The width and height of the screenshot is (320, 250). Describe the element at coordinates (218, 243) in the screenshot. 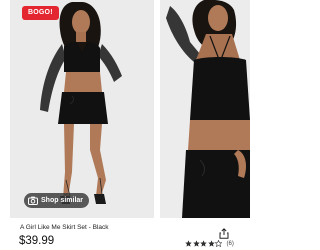

I see `star-icon-empty` at that location.